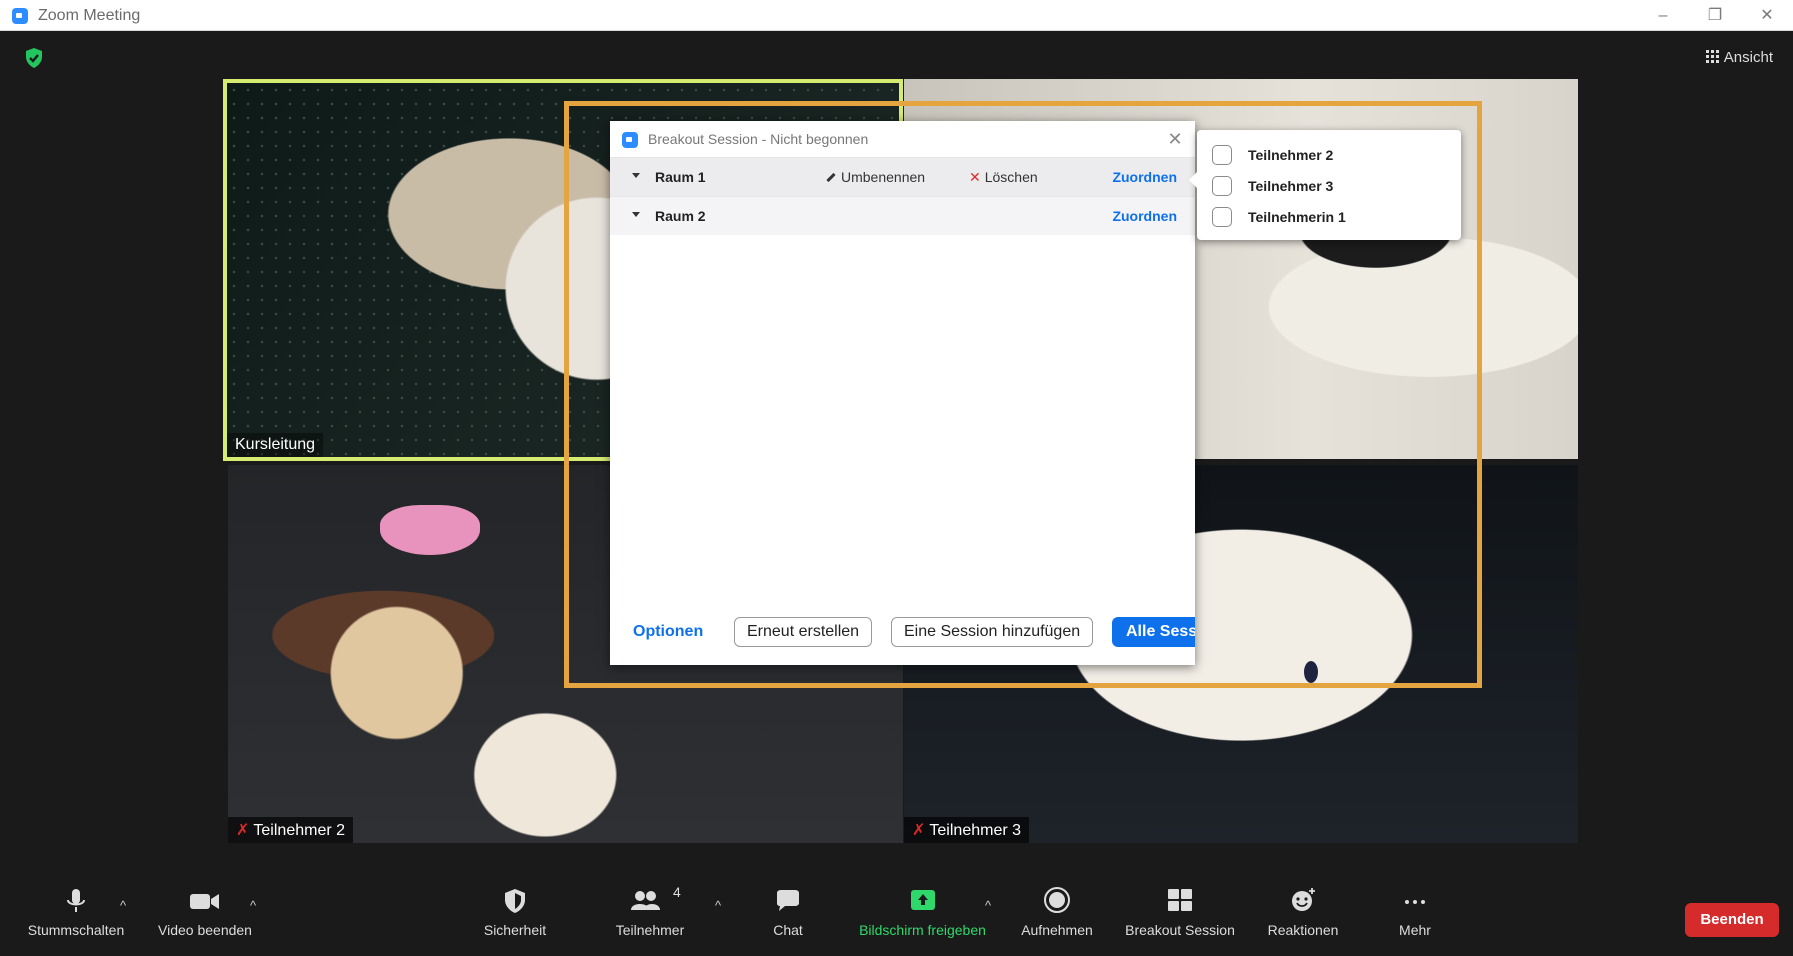 The height and width of the screenshot is (956, 1793). Describe the element at coordinates (1303, 930) in the screenshot. I see `reactions-label: Reaktionen` at that location.